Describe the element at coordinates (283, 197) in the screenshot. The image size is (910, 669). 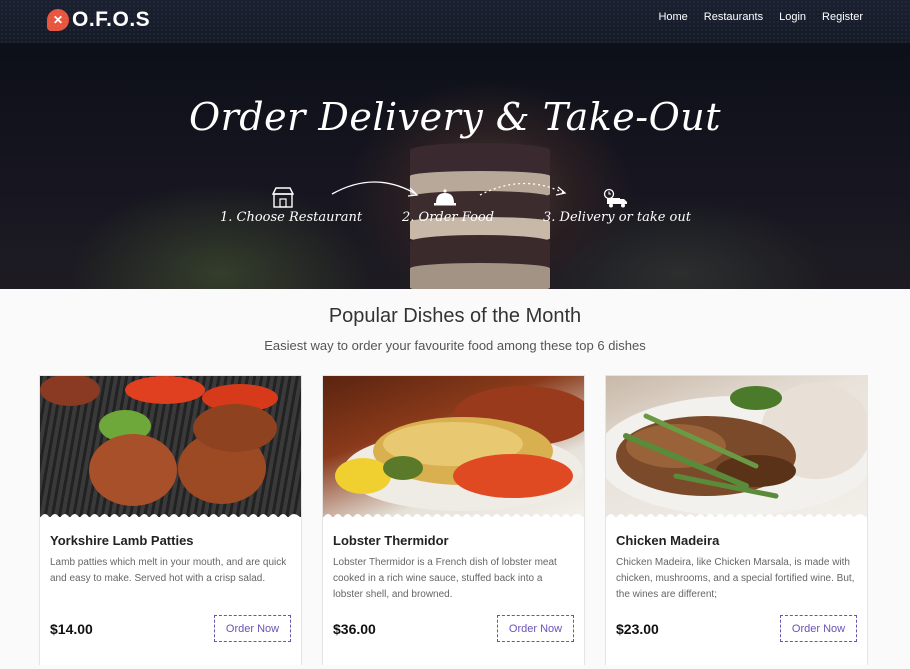
I see `store-icon` at that location.